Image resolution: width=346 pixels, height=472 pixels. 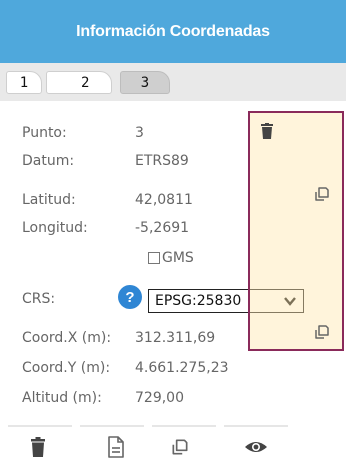 What do you see at coordinates (159, 398) in the screenshot?
I see `altitud-value: 729,00` at bounding box center [159, 398].